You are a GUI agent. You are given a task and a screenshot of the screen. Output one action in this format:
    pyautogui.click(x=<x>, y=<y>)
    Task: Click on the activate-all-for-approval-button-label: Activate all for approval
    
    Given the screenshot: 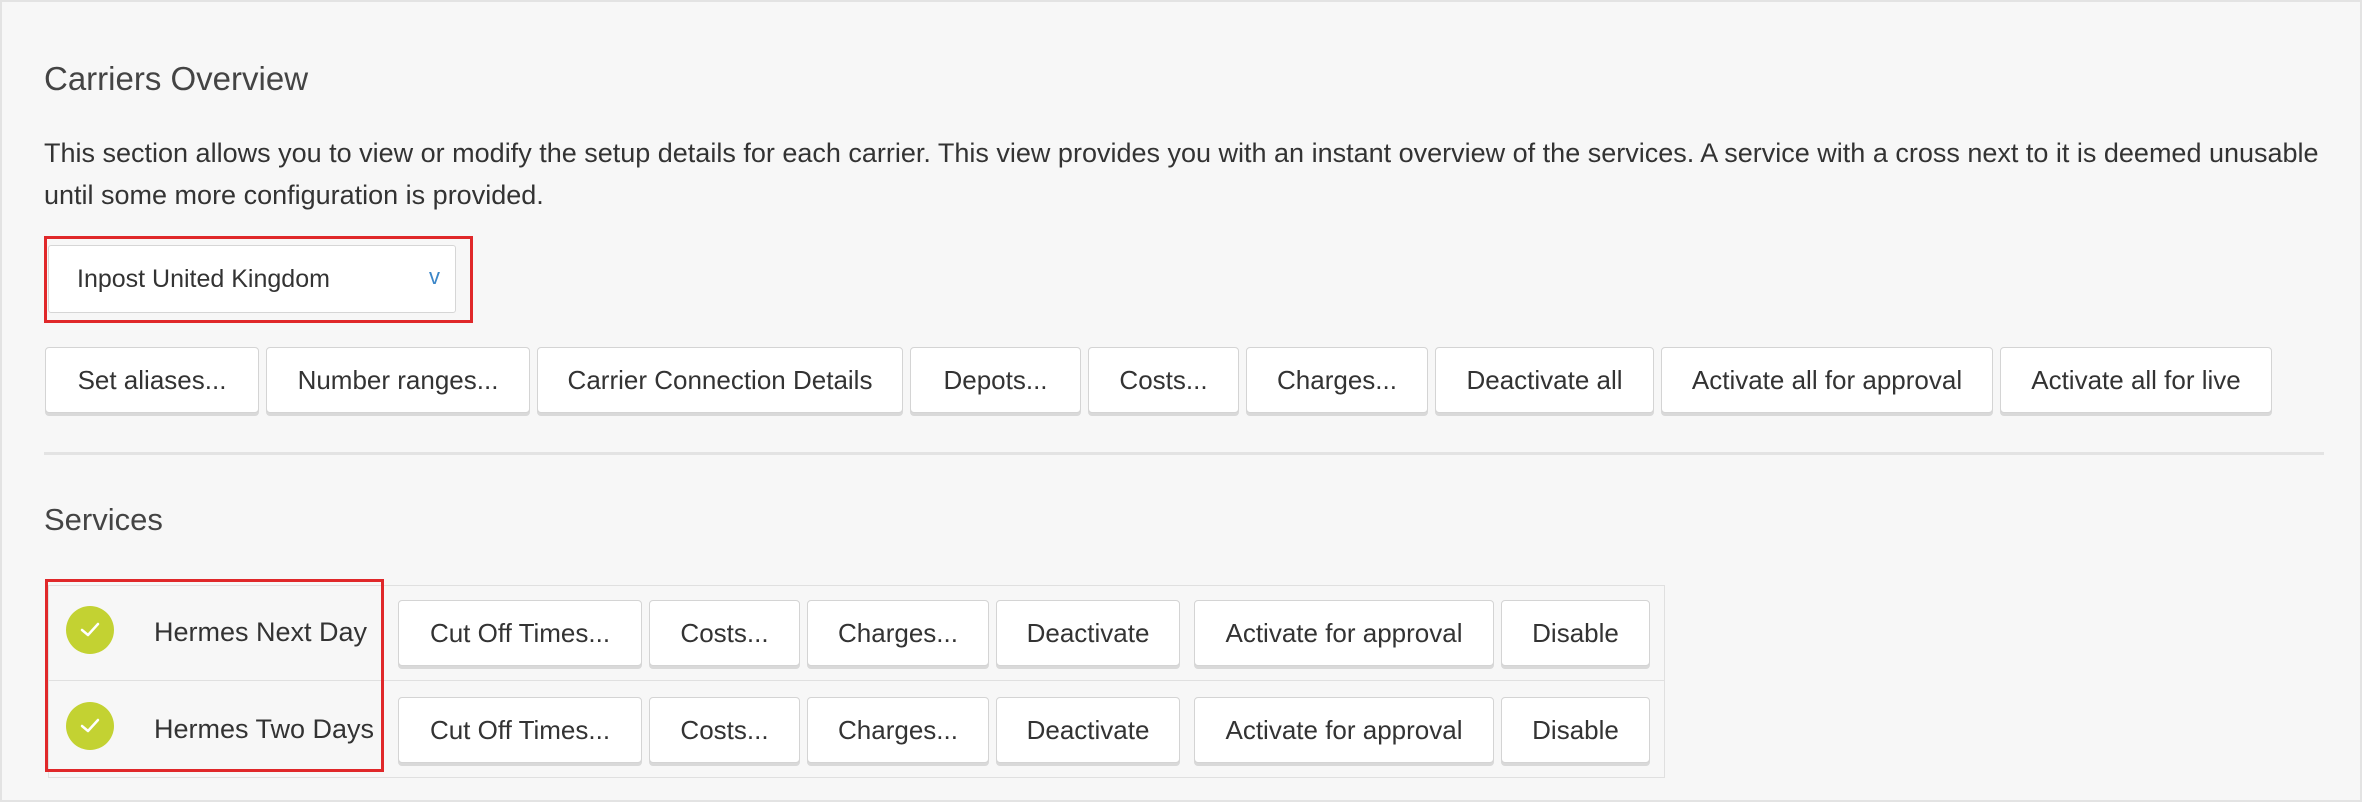 What is the action you would take?
    pyautogui.click(x=1827, y=379)
    